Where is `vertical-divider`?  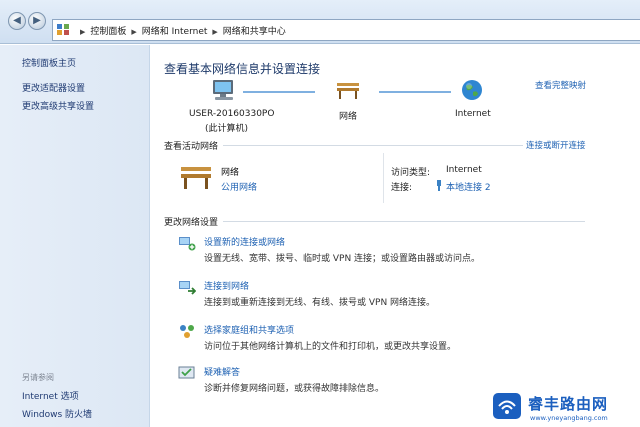 vertical-divider is located at coordinates (383, 178).